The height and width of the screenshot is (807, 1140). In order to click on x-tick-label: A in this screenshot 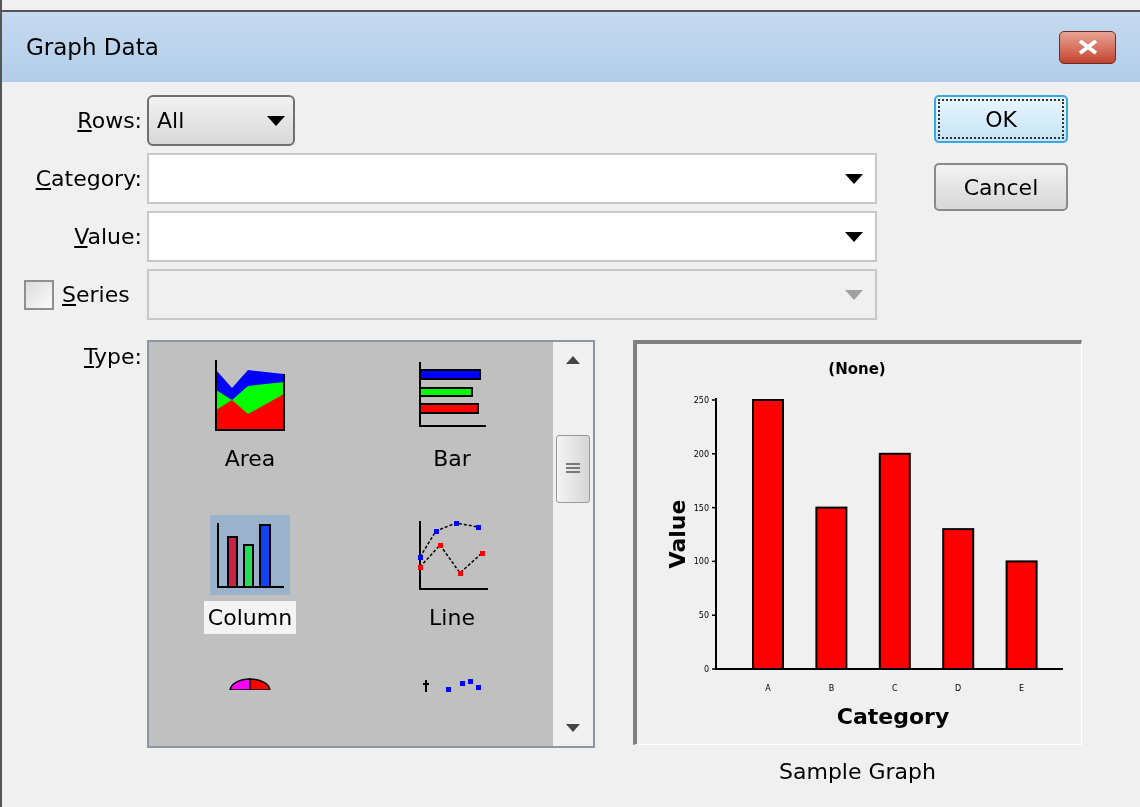, I will do `click(768, 688)`.